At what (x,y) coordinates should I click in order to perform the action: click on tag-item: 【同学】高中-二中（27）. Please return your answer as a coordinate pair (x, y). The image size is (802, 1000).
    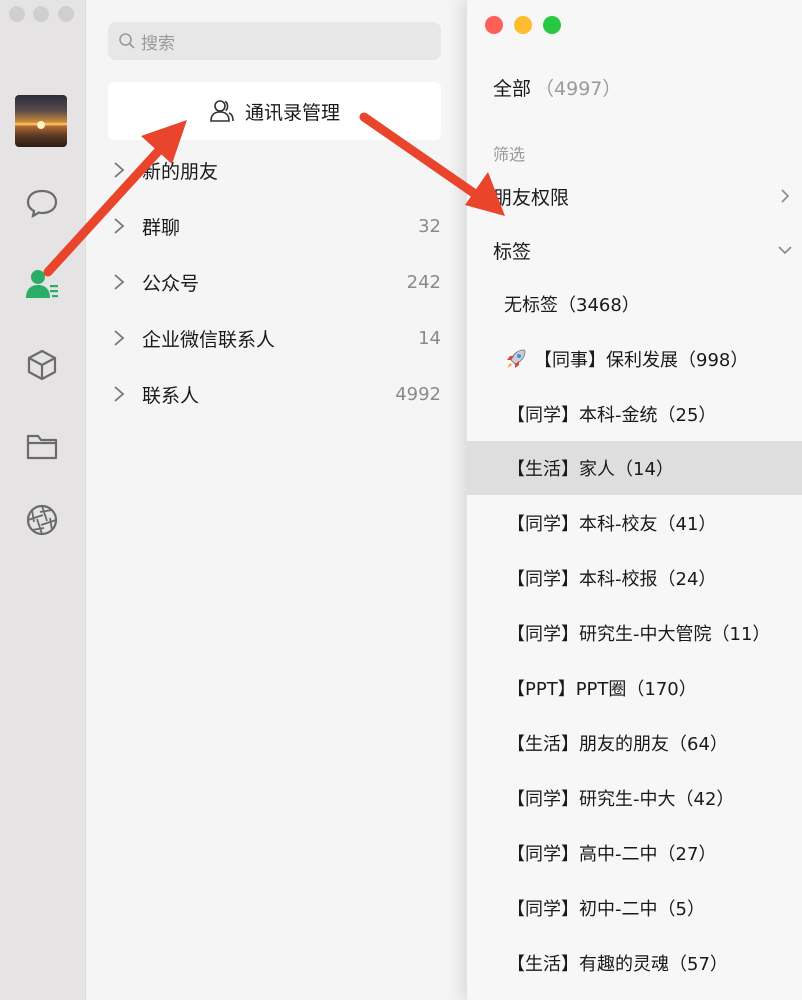
    Looking at the image, I should click on (634, 853).